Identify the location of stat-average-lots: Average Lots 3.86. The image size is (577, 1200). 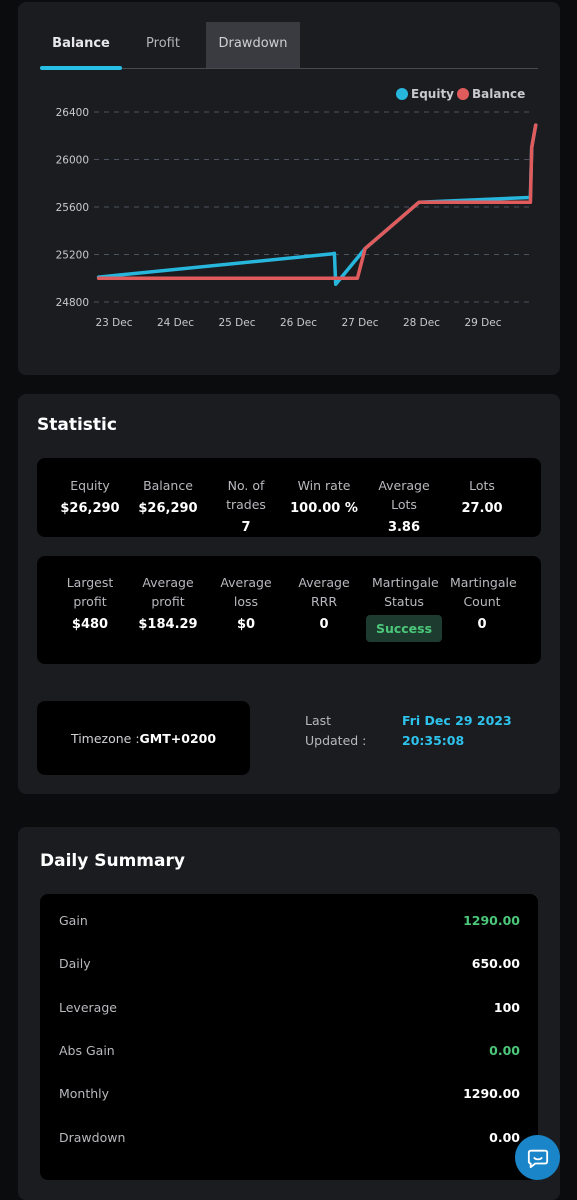
(404, 505).